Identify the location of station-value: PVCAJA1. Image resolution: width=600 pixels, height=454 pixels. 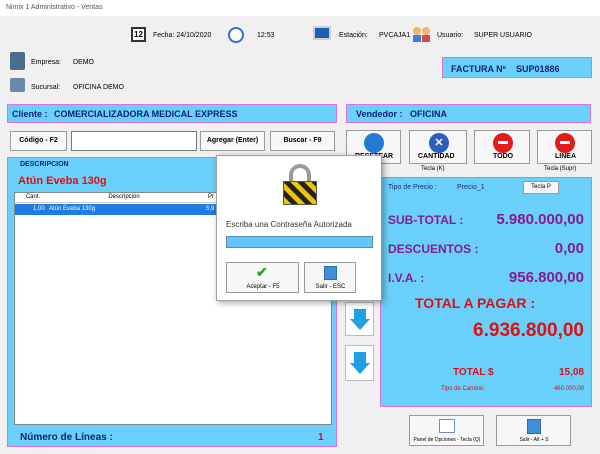
(395, 35).